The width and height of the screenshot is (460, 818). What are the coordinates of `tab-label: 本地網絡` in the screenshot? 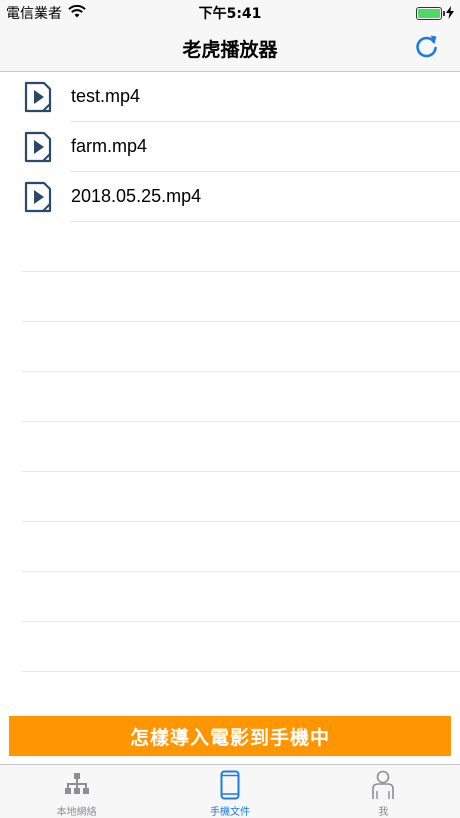 It's located at (76, 812).